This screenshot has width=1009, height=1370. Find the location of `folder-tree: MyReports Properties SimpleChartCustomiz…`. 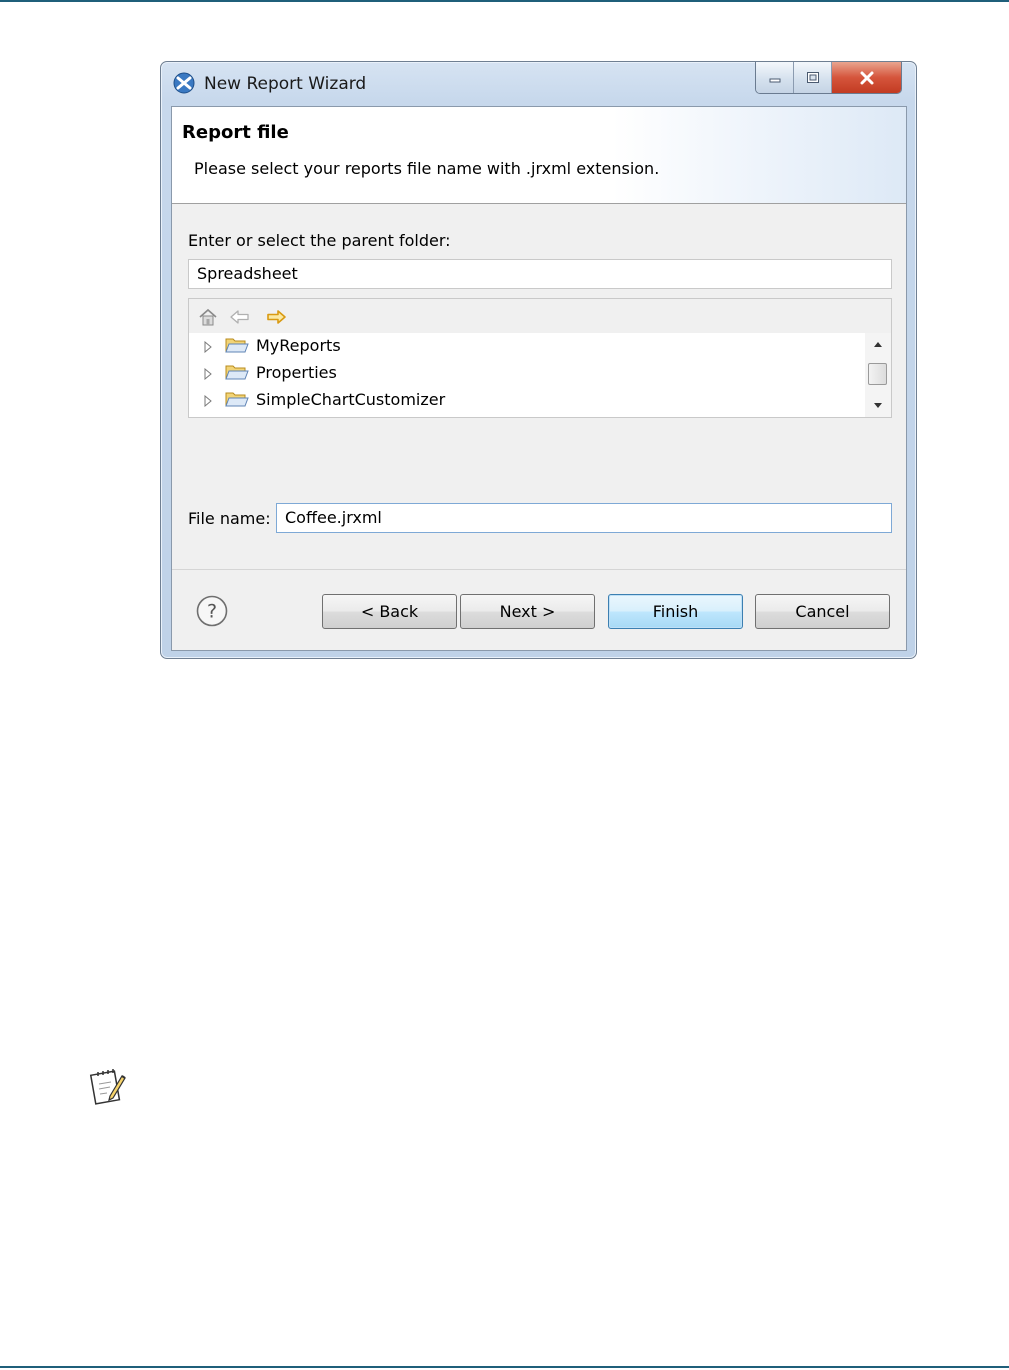

folder-tree: MyReports Properties SimpleChartCustomiz… is located at coordinates (540, 358).